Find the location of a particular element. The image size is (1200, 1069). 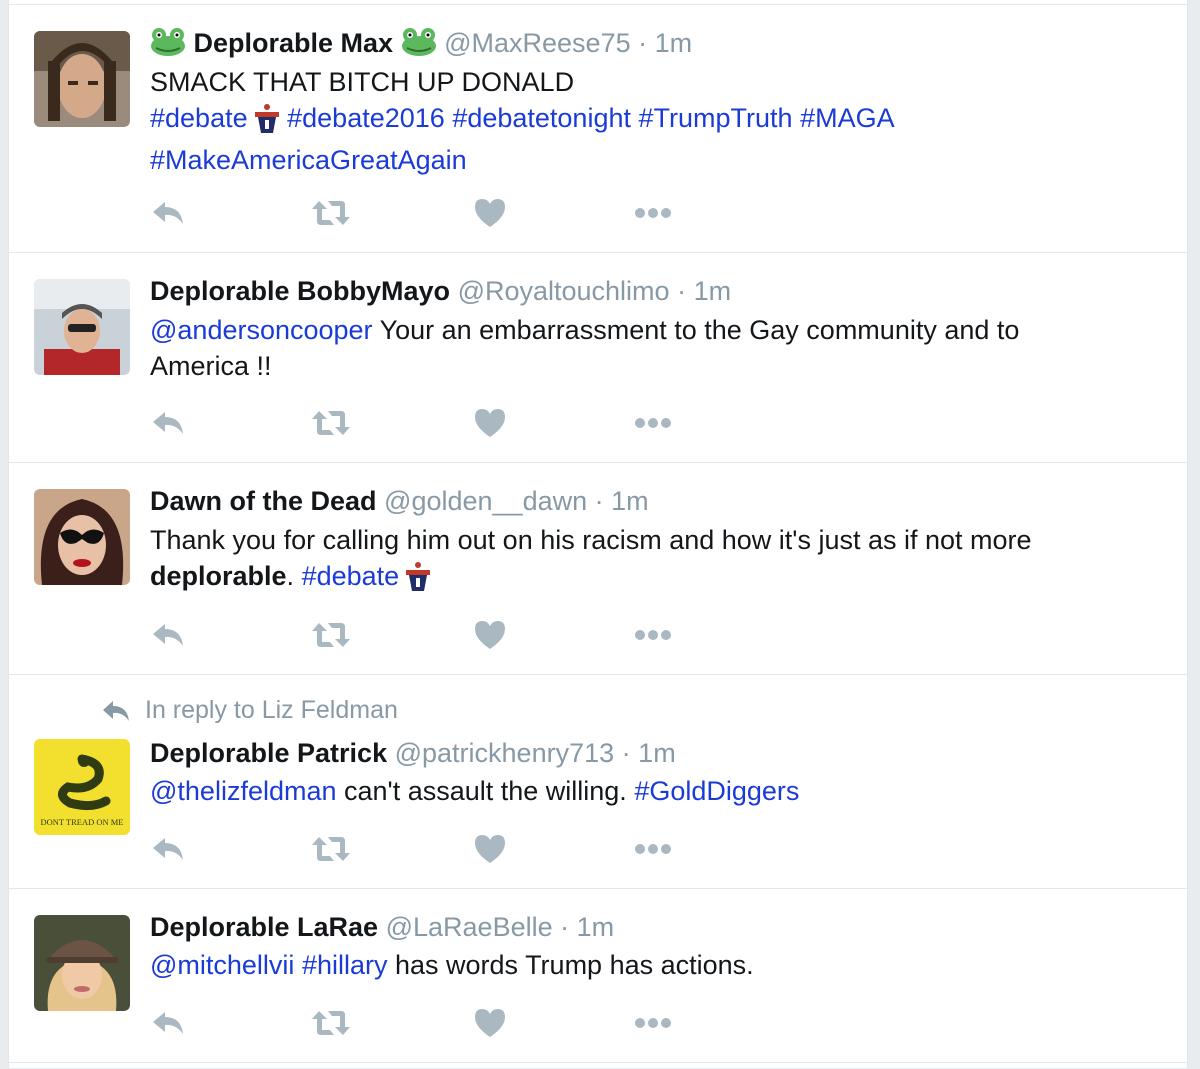

hashtag-link: #MakeAmericaGreatAgain is located at coordinates (308, 160).